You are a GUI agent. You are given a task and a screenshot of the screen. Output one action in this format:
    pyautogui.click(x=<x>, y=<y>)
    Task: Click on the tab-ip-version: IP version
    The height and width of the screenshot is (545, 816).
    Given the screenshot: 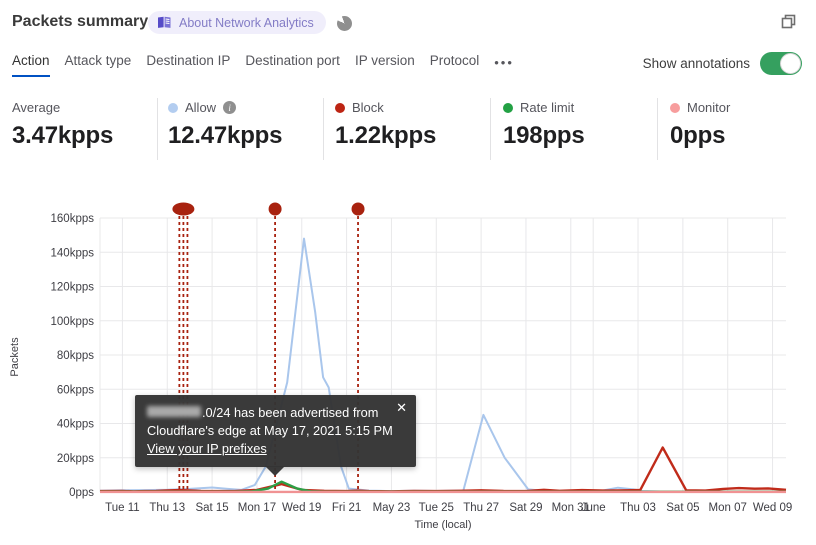 What is the action you would take?
    pyautogui.click(x=385, y=64)
    